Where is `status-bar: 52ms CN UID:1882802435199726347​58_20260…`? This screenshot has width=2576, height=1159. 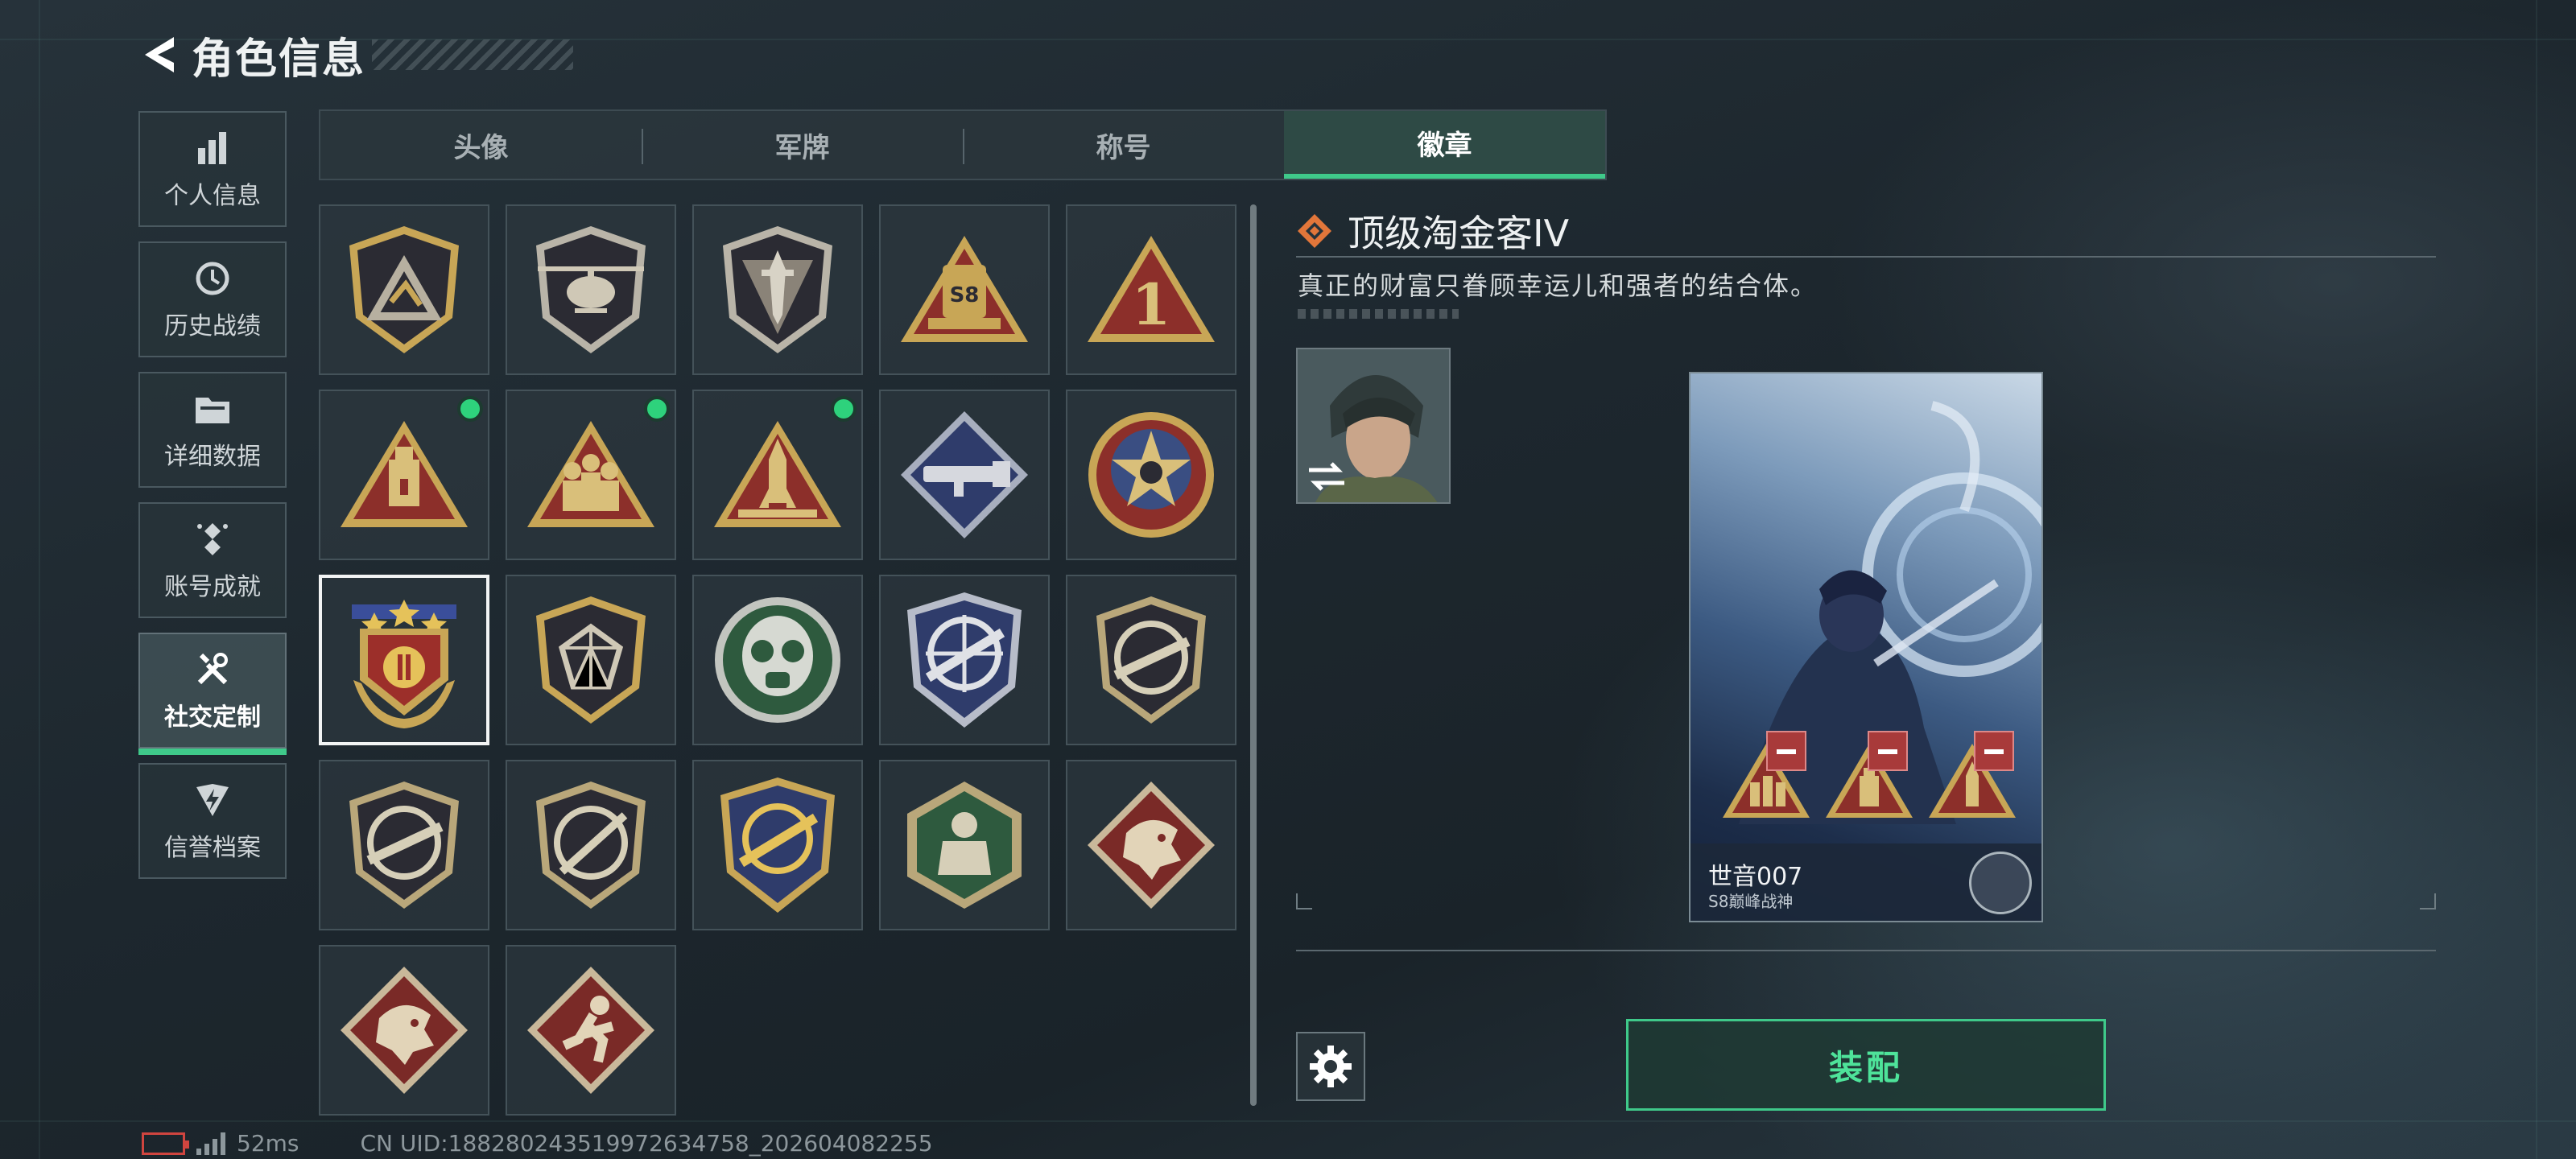
status-bar: 52ms CN UID:1882802435199726347​58_20260… is located at coordinates (537, 1143).